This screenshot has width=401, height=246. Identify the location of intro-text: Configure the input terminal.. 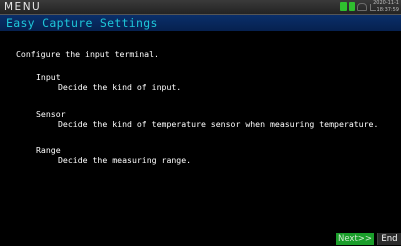
(87, 54).